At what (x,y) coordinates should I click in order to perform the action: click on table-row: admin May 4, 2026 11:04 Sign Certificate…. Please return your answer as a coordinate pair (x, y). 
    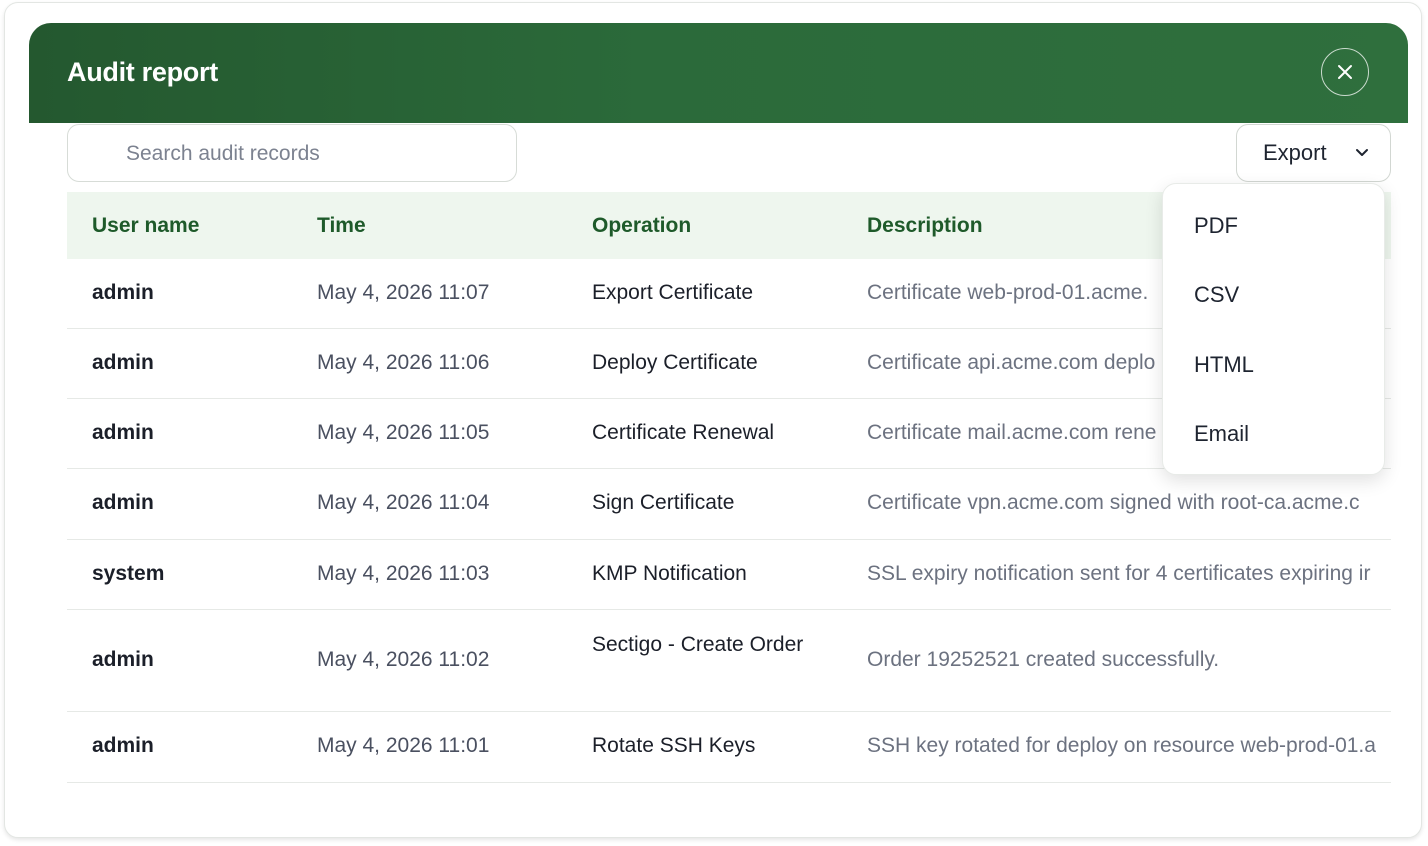
    Looking at the image, I should click on (729, 504).